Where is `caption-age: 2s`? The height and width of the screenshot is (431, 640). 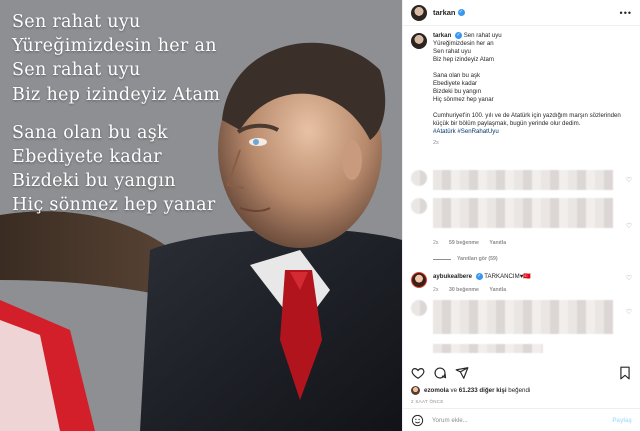 caption-age: 2s is located at coordinates (436, 143).